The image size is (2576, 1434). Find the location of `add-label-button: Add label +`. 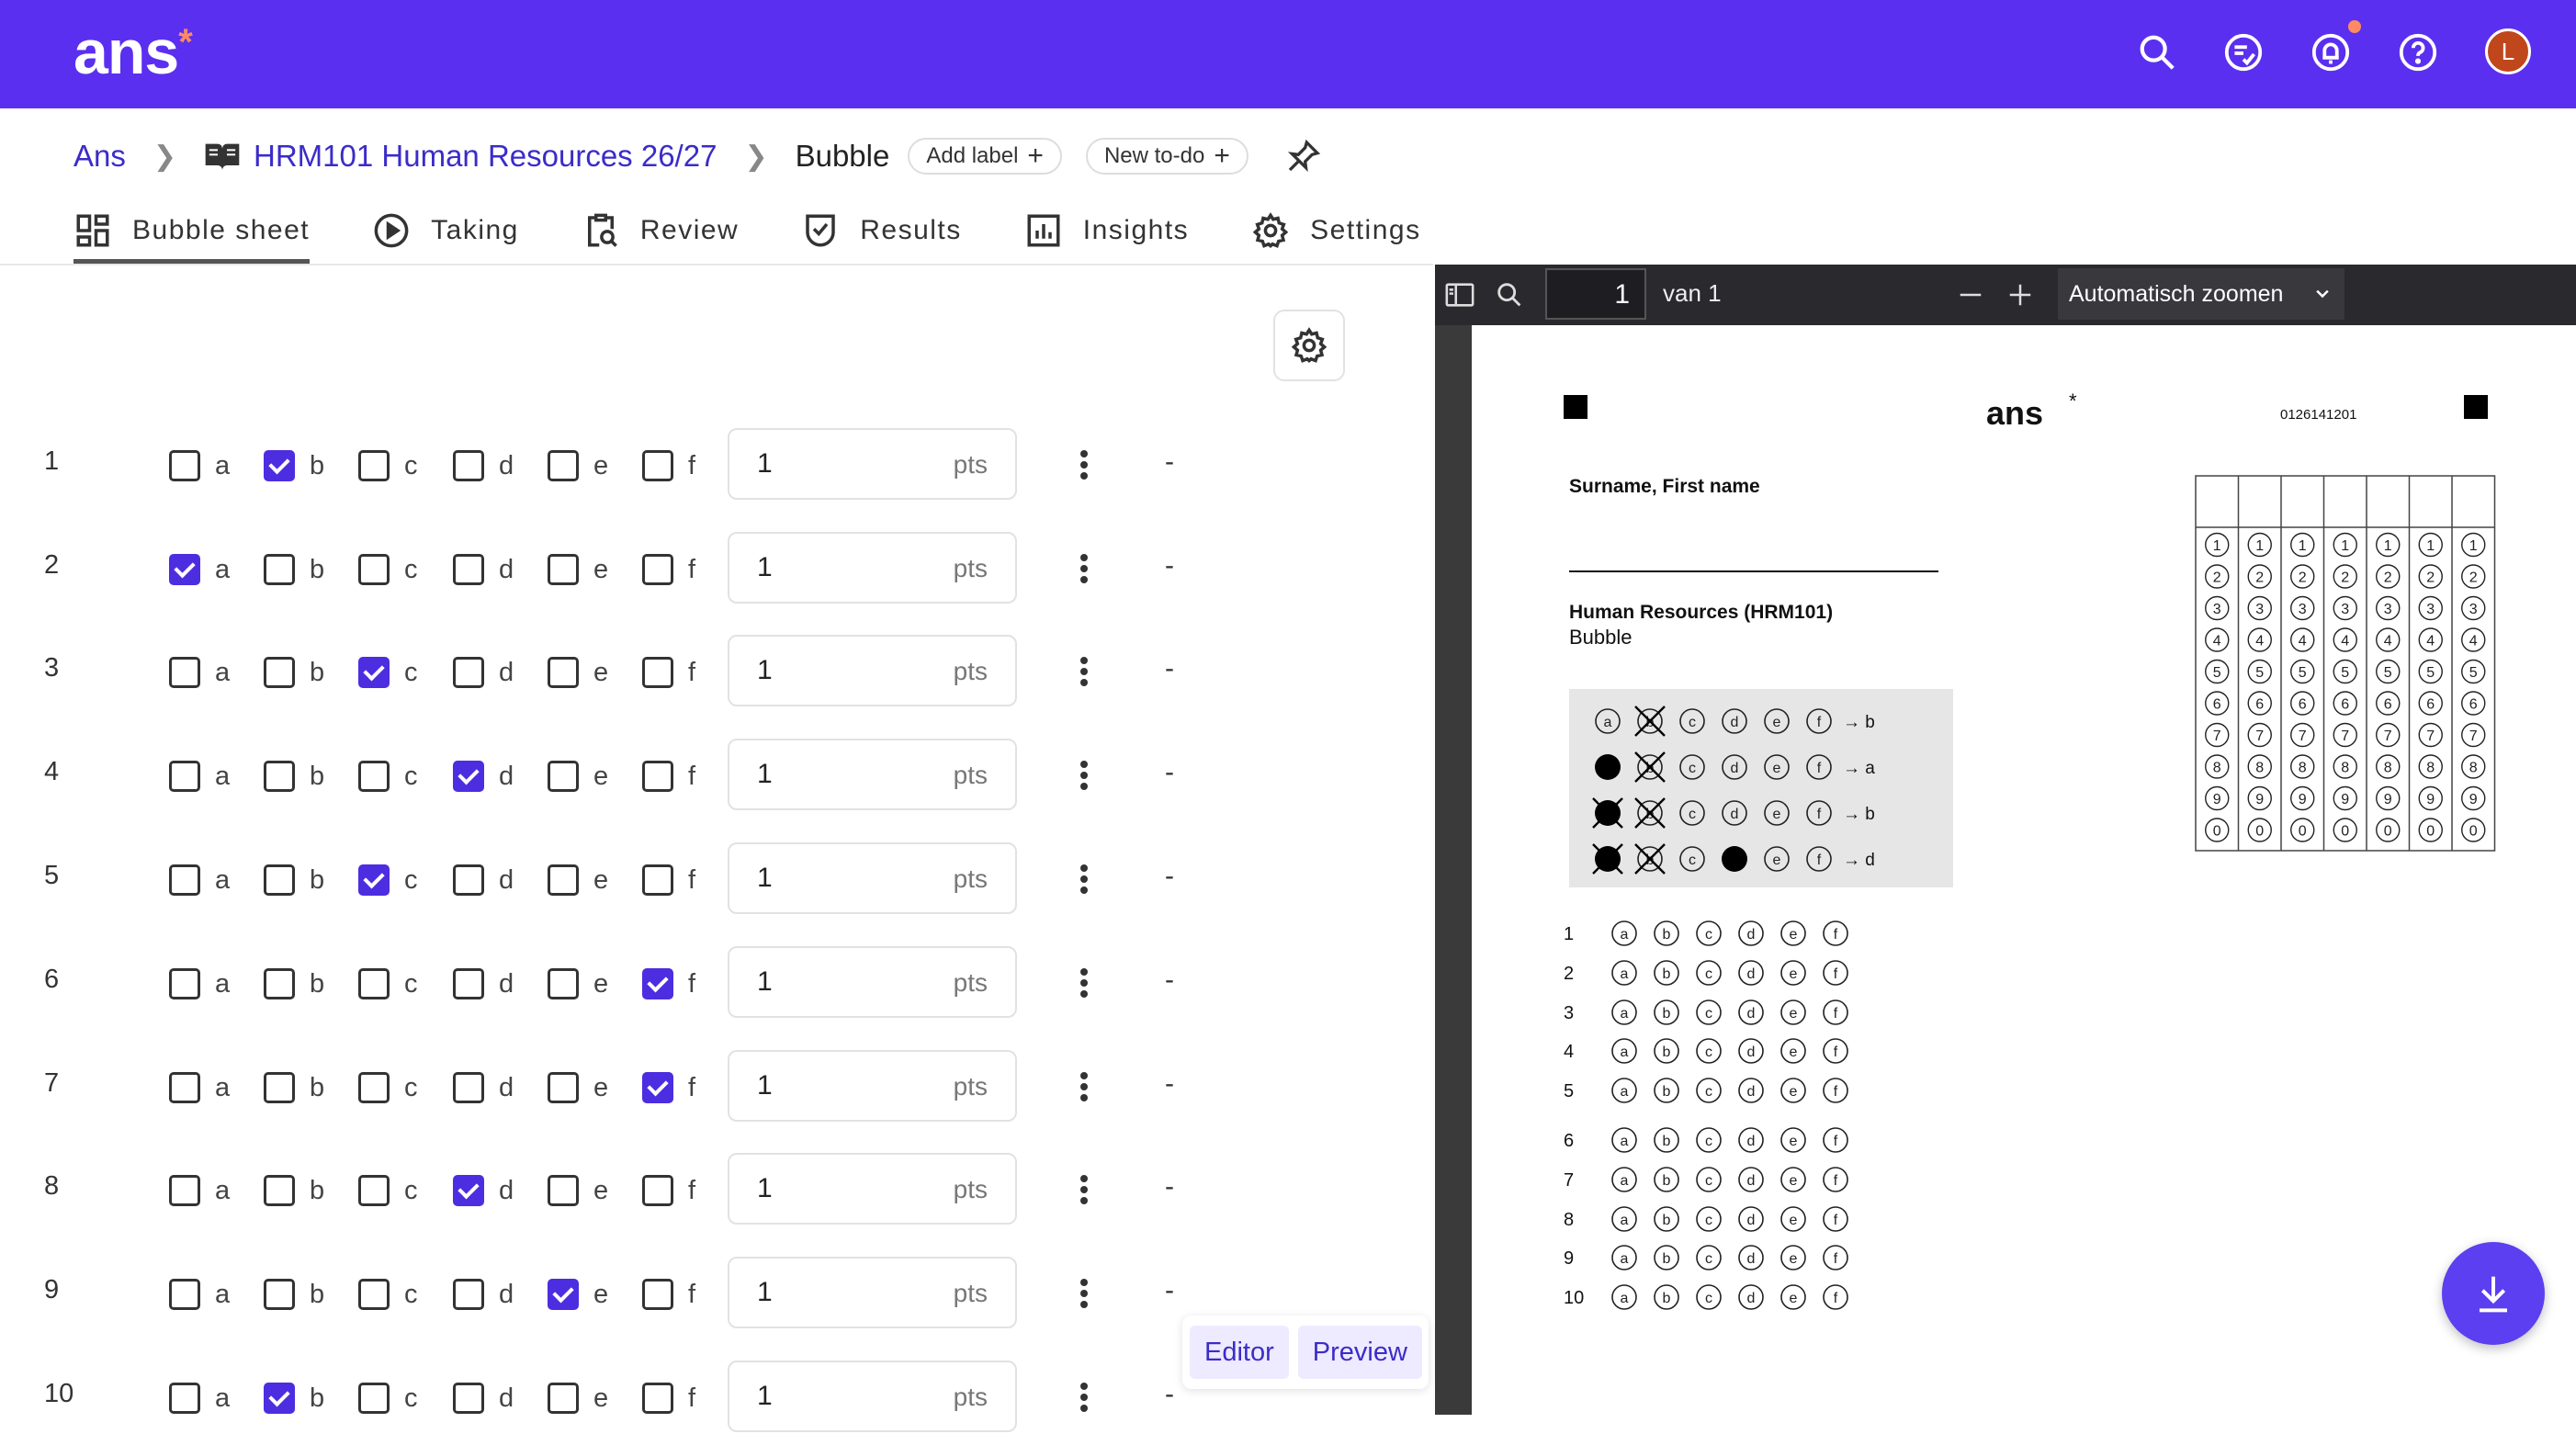

add-label-button: Add label + is located at coordinates (985, 156).